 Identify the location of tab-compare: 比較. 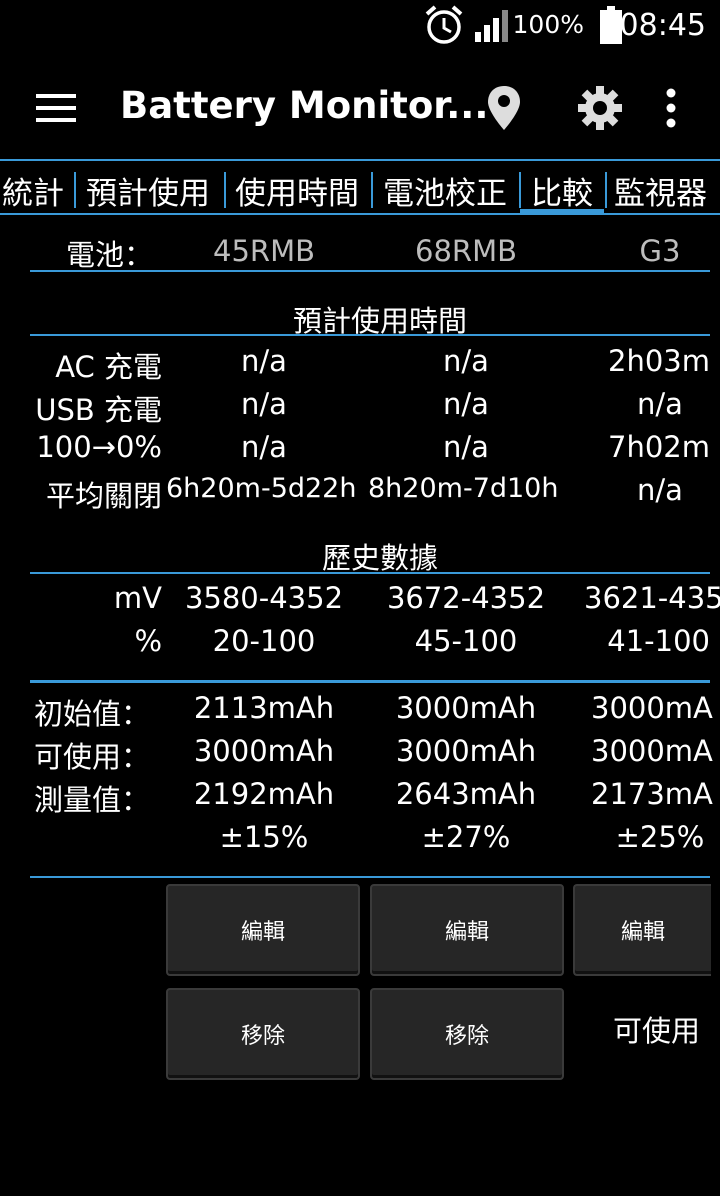
(562, 190).